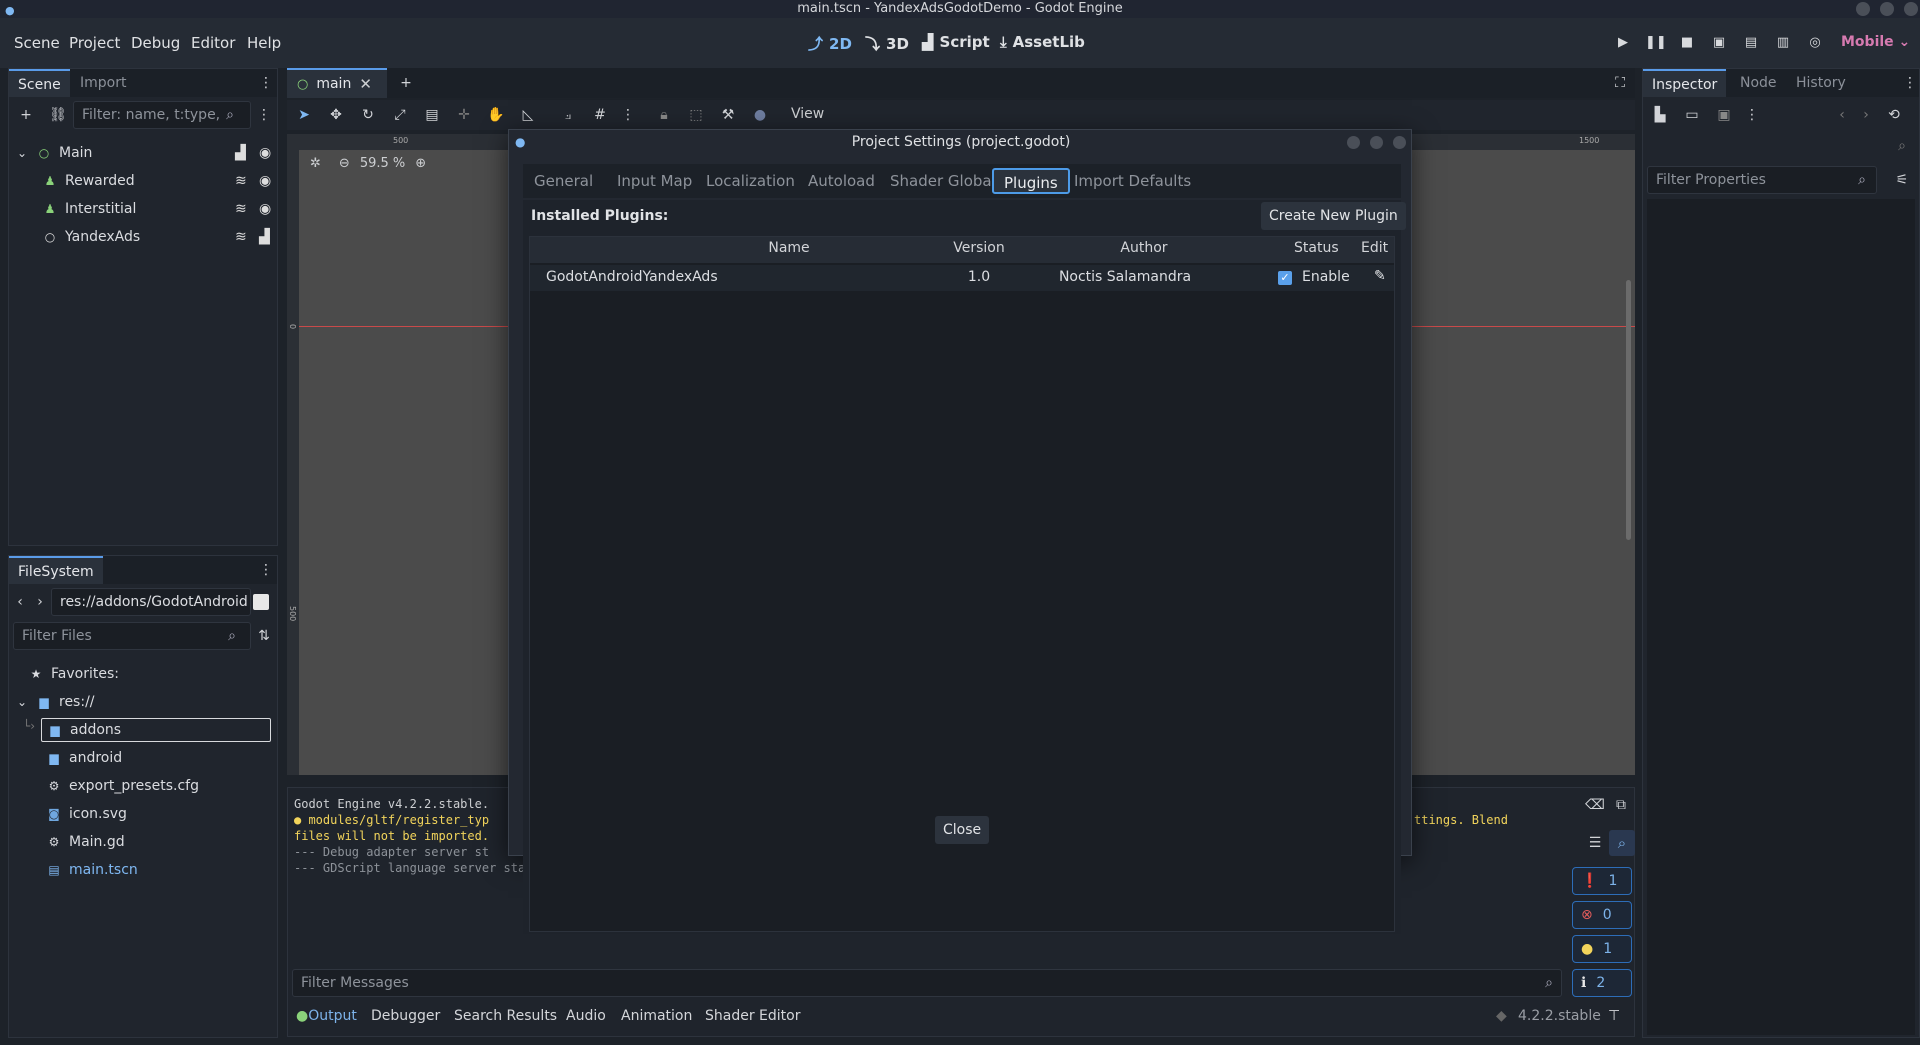 This screenshot has height=1045, width=1920. What do you see at coordinates (750, 181) in the screenshot?
I see `tab-localization: Localization` at bounding box center [750, 181].